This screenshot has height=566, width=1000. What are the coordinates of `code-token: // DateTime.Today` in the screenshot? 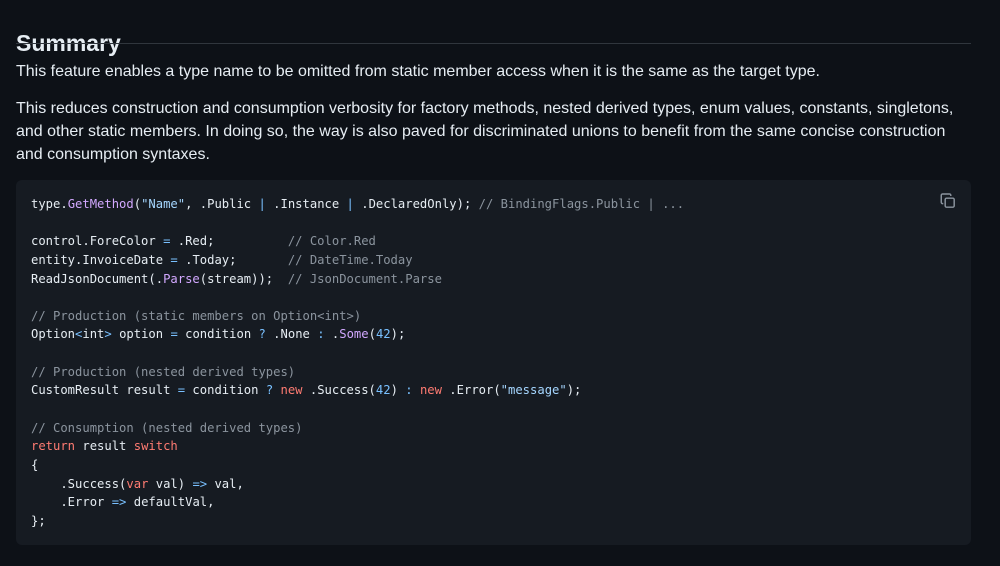 It's located at (350, 259).